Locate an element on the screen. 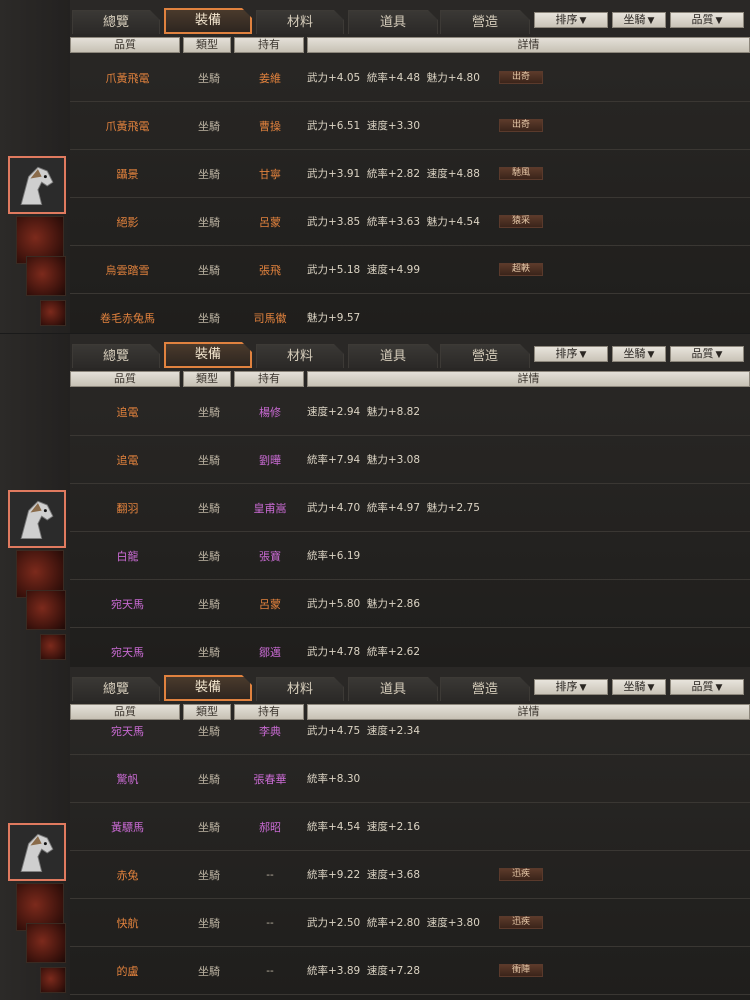 Image resolution: width=750 pixels, height=1000 pixels. mount-name: 絕影 is located at coordinates (127, 222).